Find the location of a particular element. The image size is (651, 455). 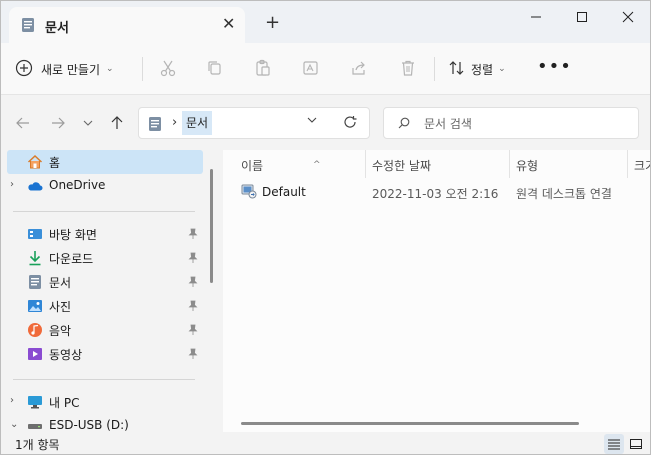

plus-circle-icon is located at coordinates (24, 69).